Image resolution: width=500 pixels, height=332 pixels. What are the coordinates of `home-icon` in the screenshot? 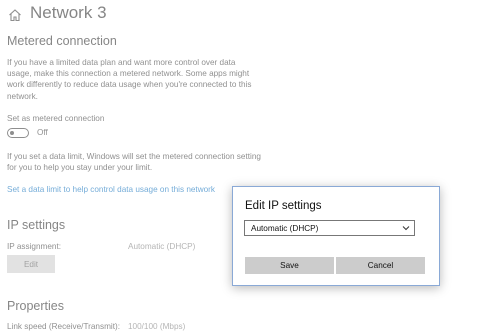 It's located at (15, 15).